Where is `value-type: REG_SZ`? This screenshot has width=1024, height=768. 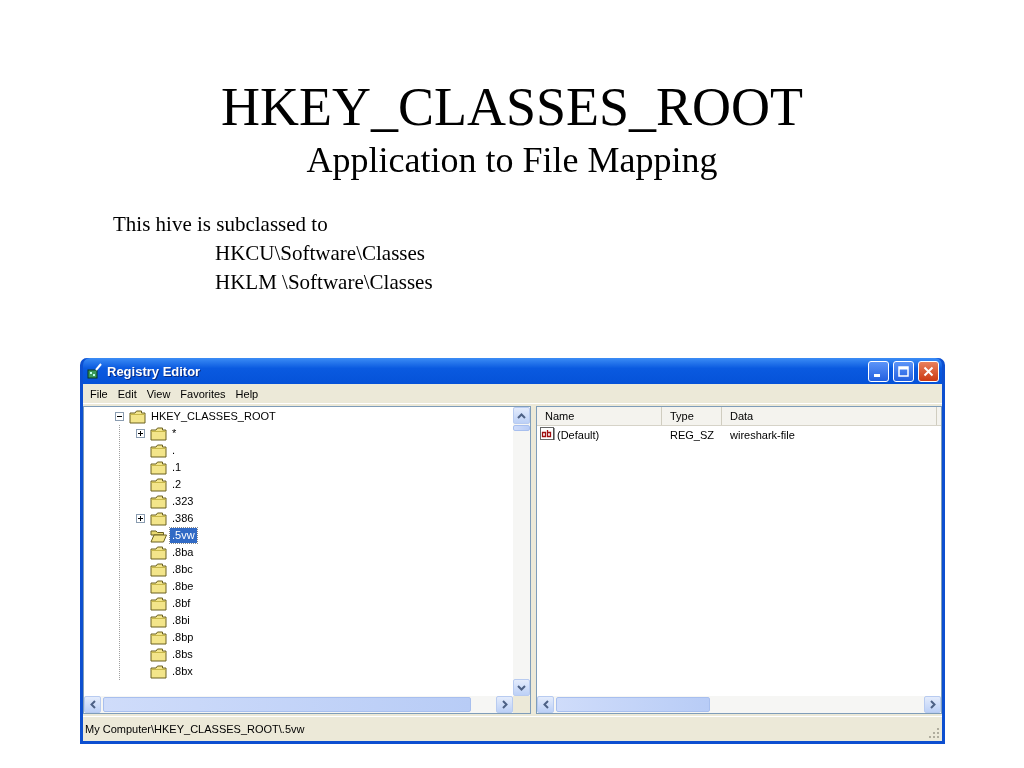 value-type: REG_SZ is located at coordinates (692, 434).